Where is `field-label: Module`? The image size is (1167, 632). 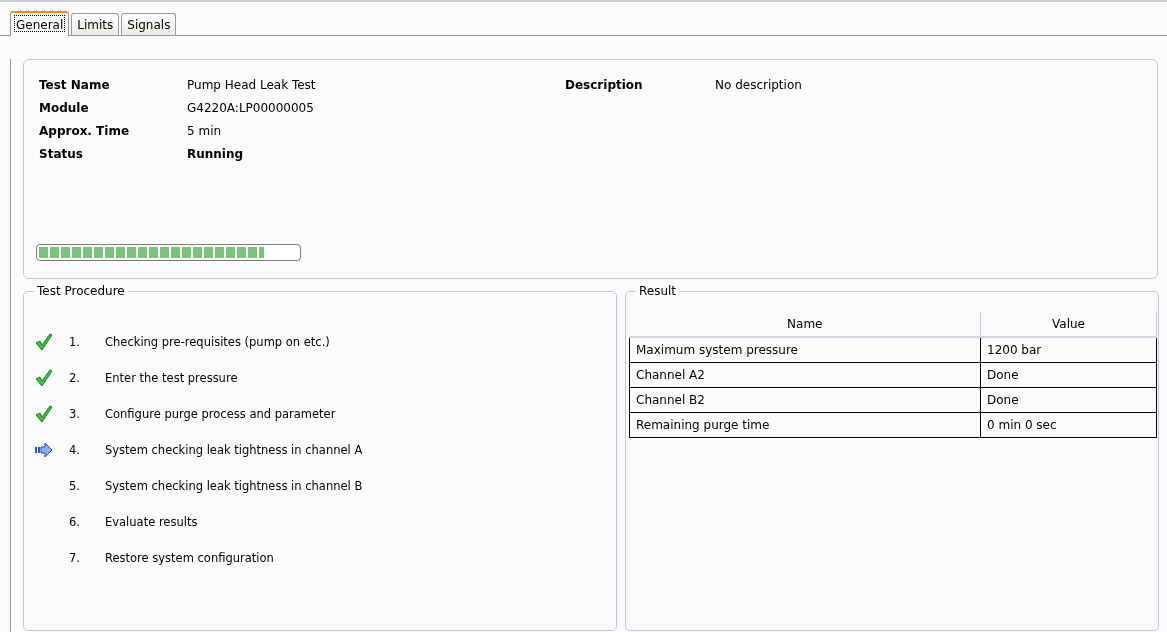
field-label: Module is located at coordinates (64, 108).